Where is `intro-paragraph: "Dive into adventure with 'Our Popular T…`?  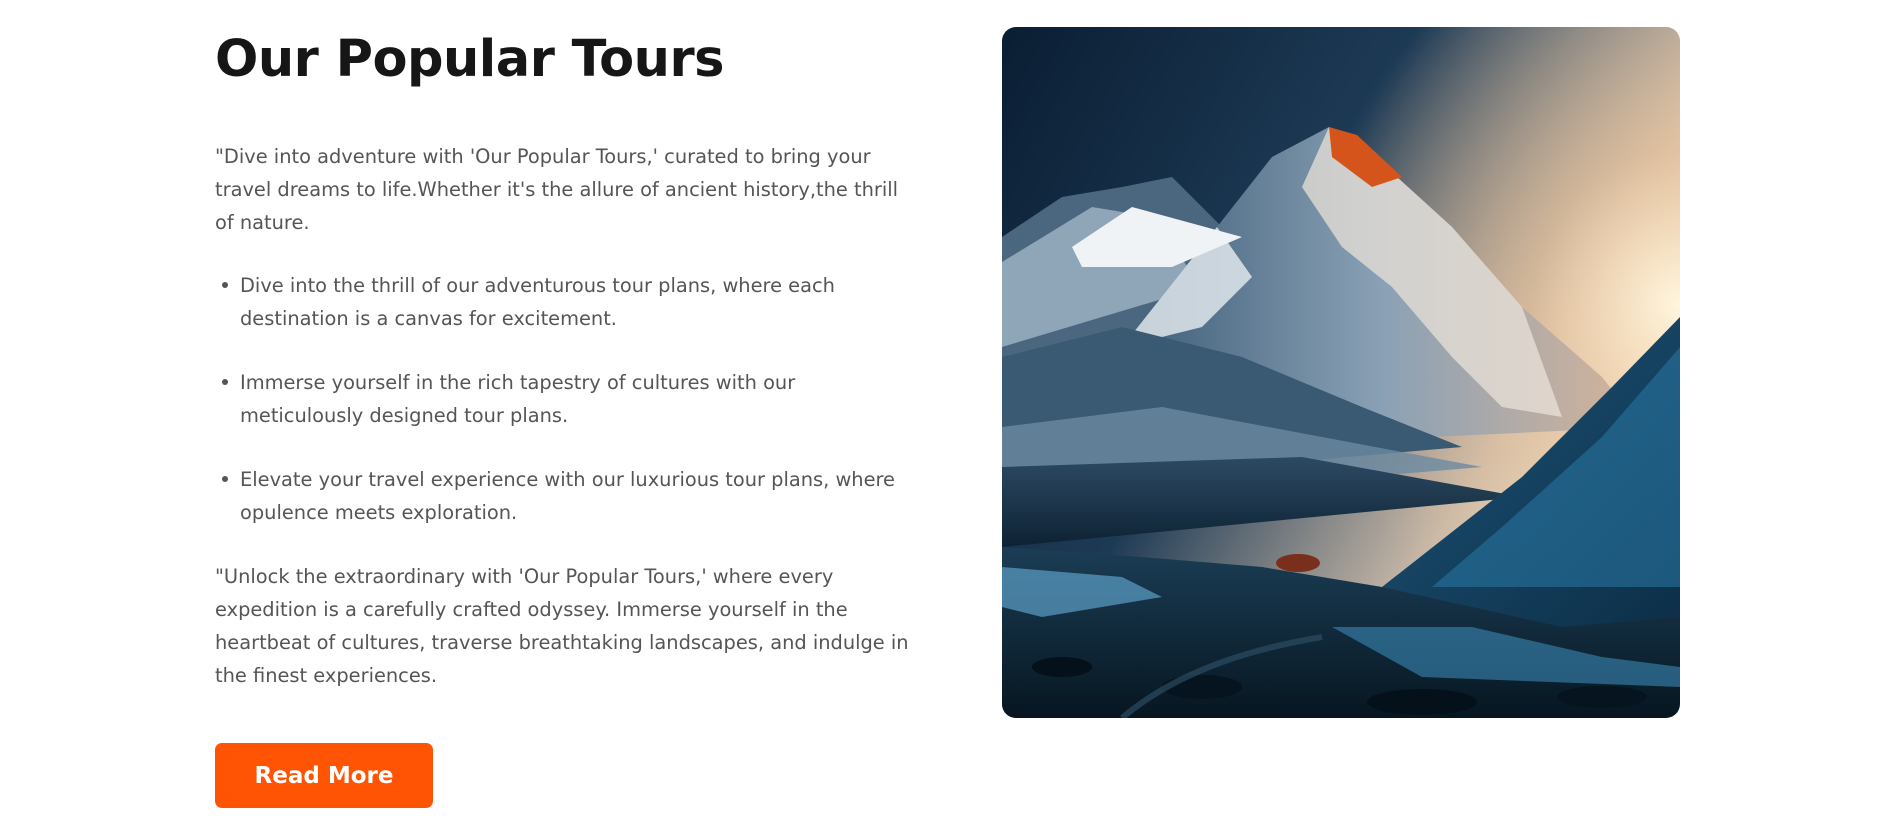
intro-paragraph: "Dive into adventure with 'Our Popular T… is located at coordinates (556, 189).